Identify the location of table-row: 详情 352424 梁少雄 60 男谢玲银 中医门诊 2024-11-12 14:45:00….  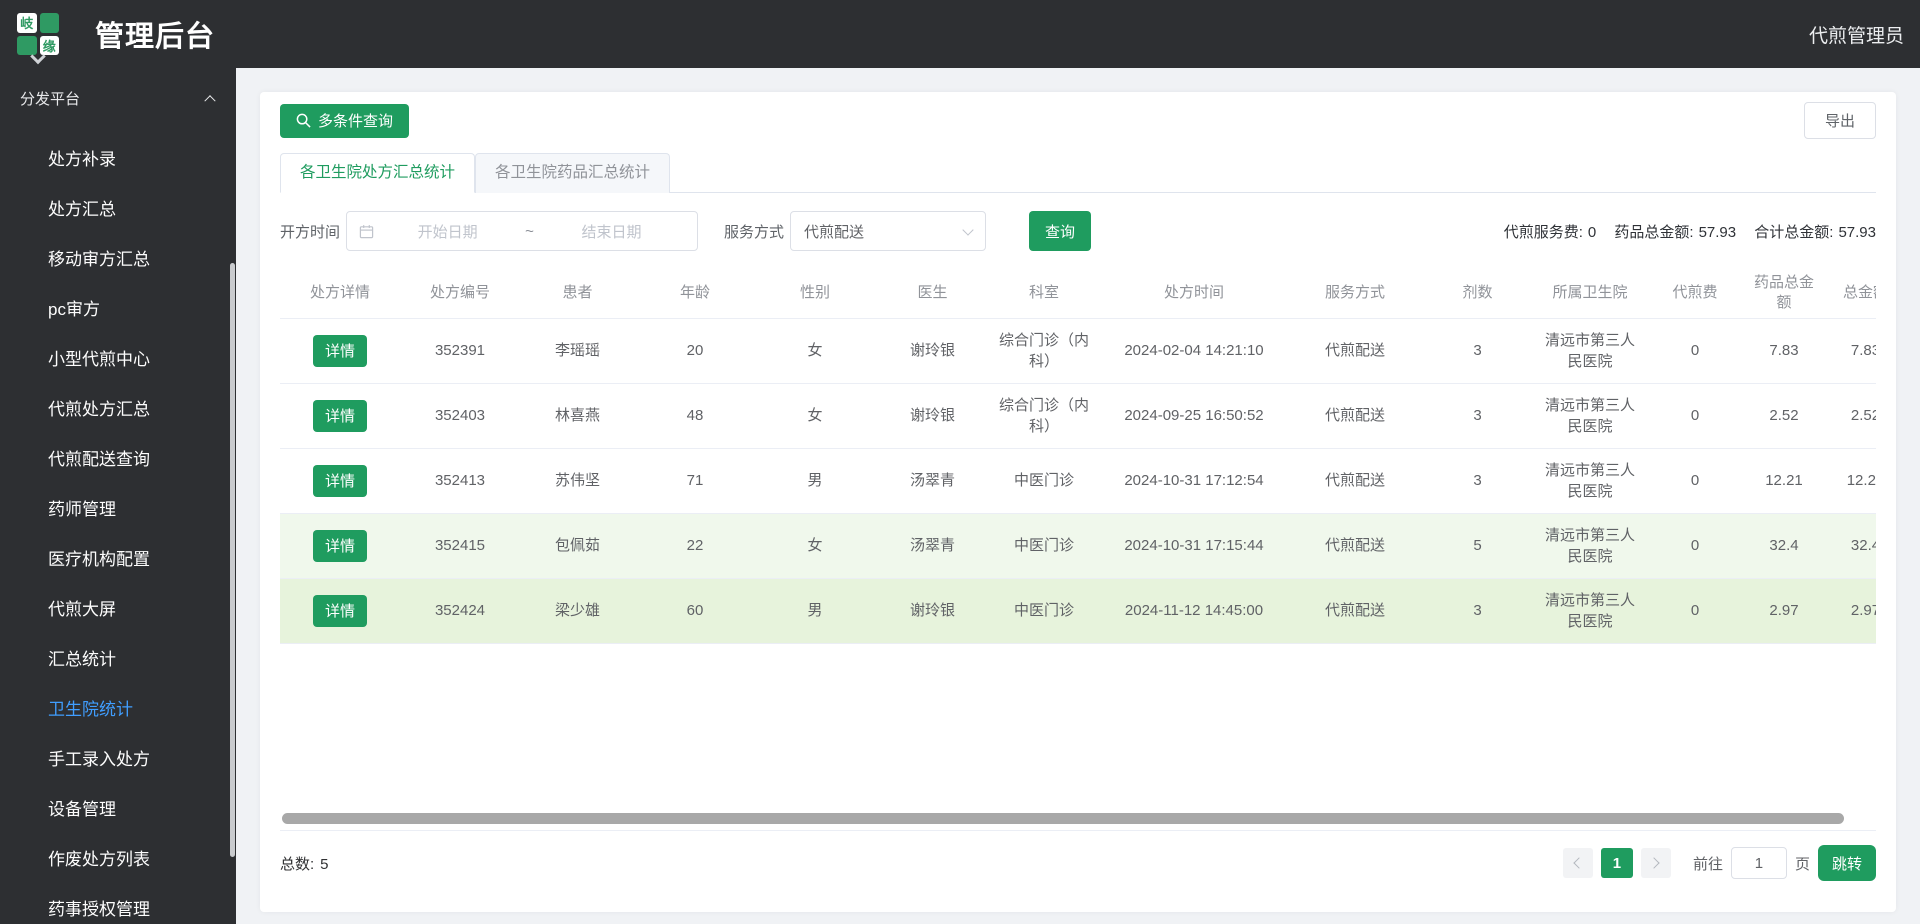
(1078, 611).